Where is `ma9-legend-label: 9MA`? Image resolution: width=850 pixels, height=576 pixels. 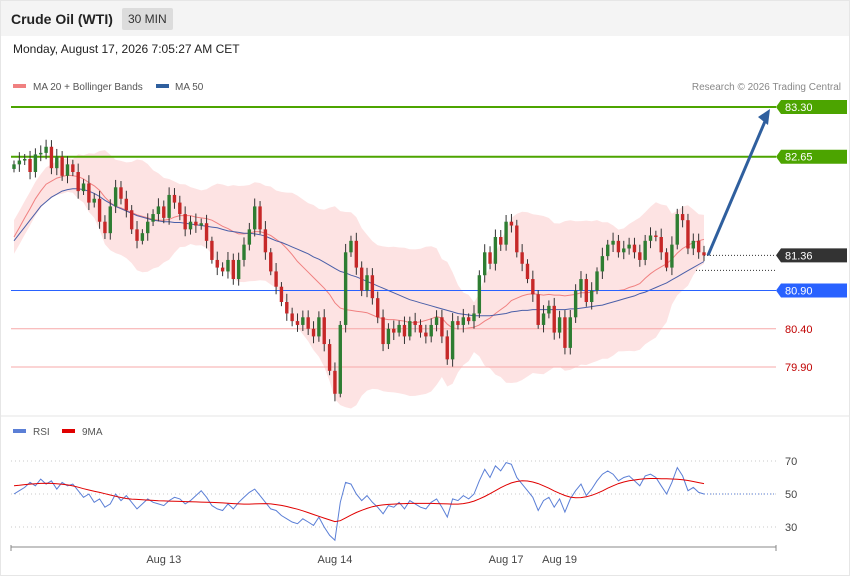 ma9-legend-label: 9MA is located at coordinates (92, 432).